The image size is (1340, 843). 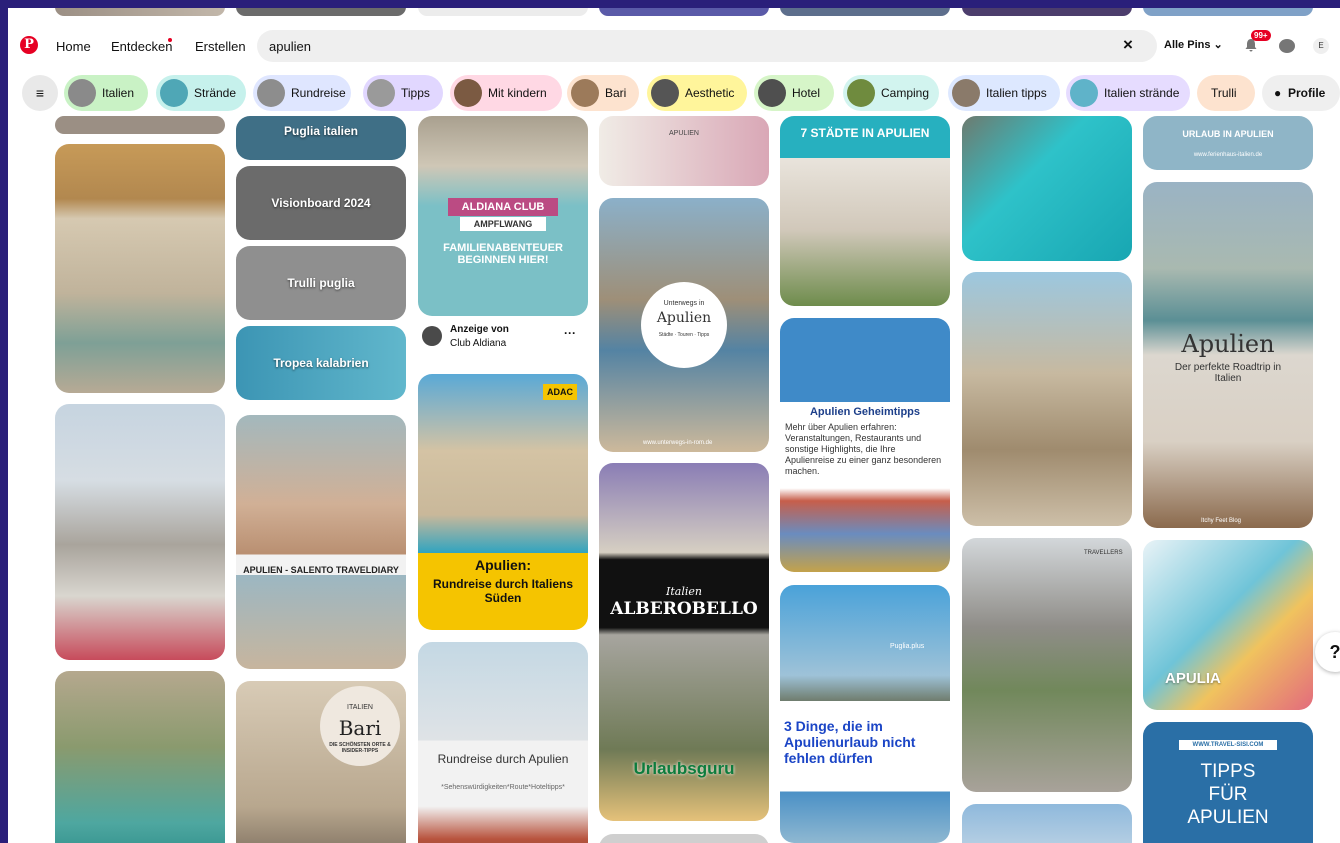 What do you see at coordinates (321, 363) in the screenshot?
I see `pin-tropea: Tropea kalabrien` at bounding box center [321, 363].